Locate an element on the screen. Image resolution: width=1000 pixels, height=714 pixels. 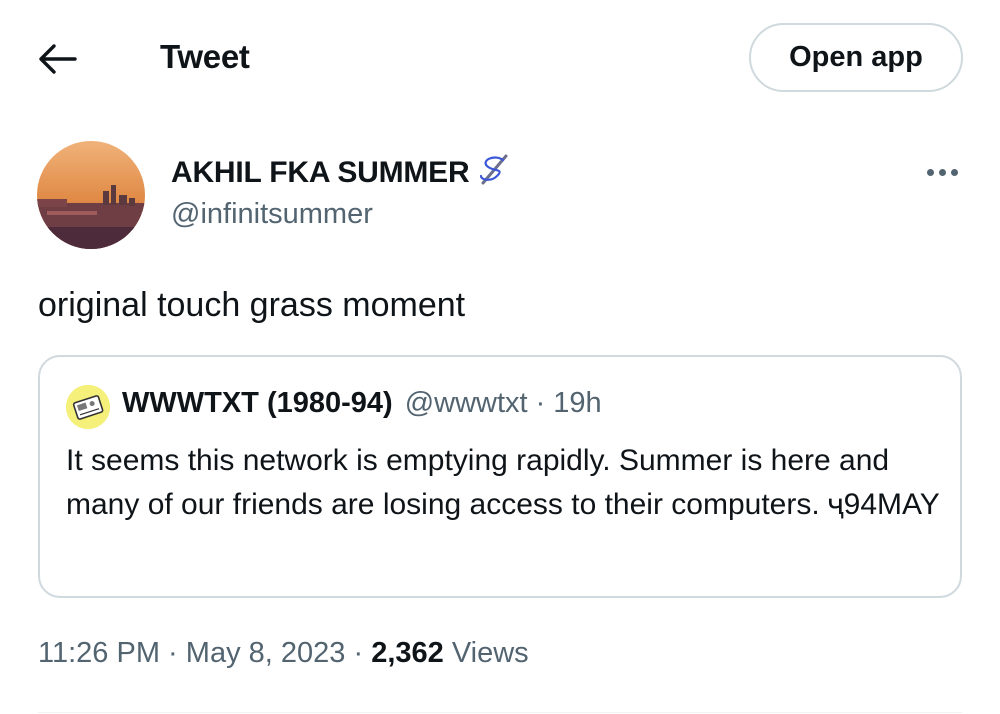
tweet-timestamp: 11:26 PM is located at coordinates (99, 653).